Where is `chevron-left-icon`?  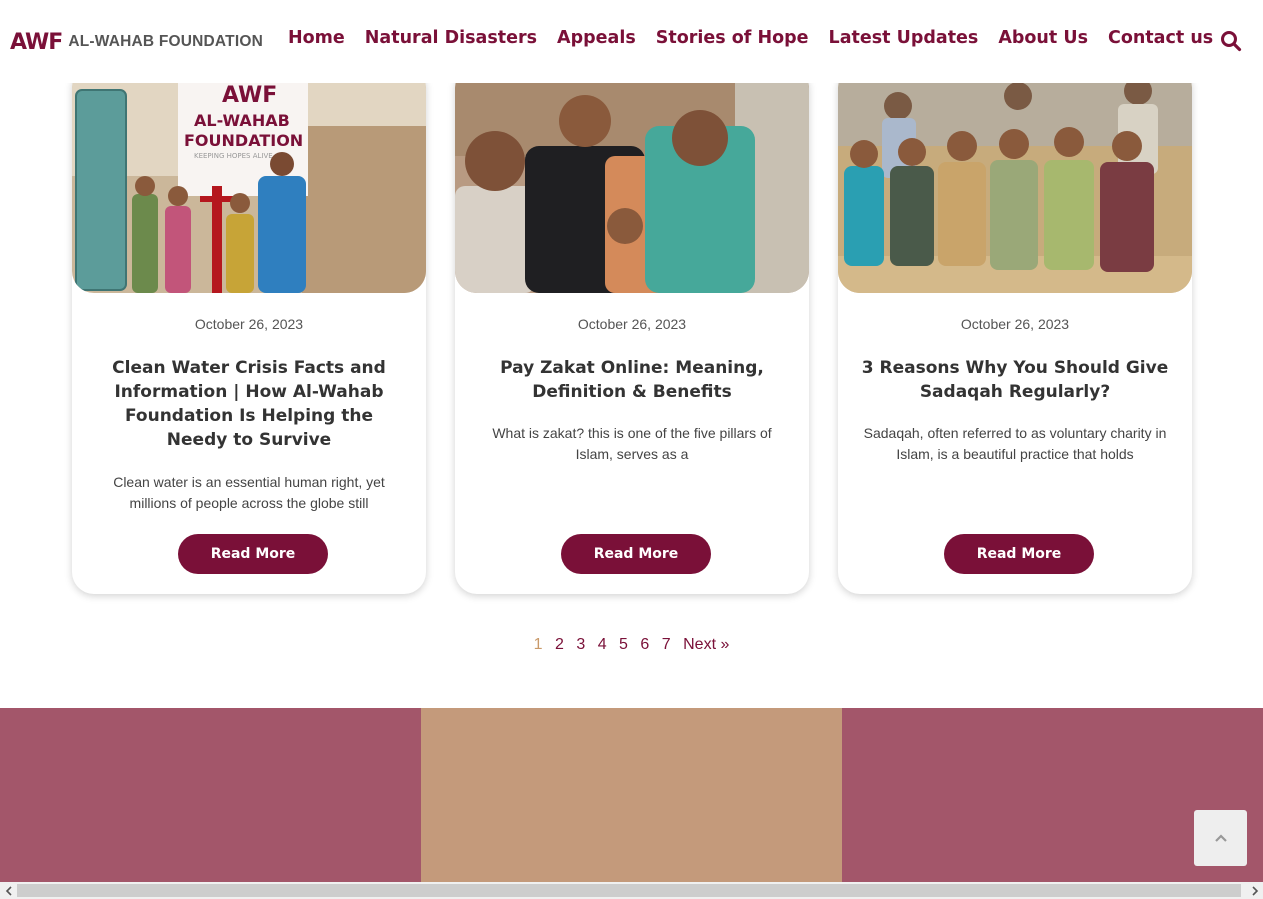
chevron-left-icon is located at coordinates (8, 890).